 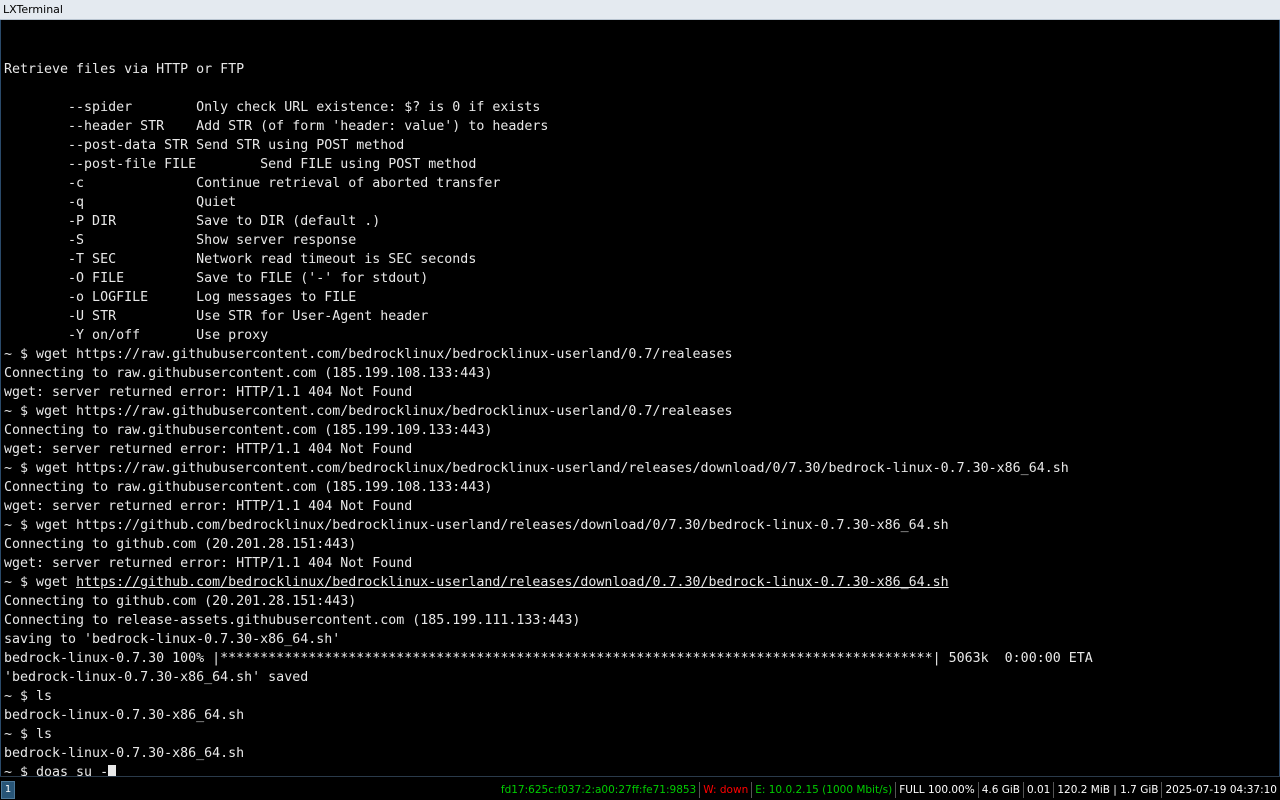 What do you see at coordinates (156, 677) in the screenshot?
I see `terminal-line: 'bedrock-linux-0.7.30-x86_64.sh' saved` at bounding box center [156, 677].